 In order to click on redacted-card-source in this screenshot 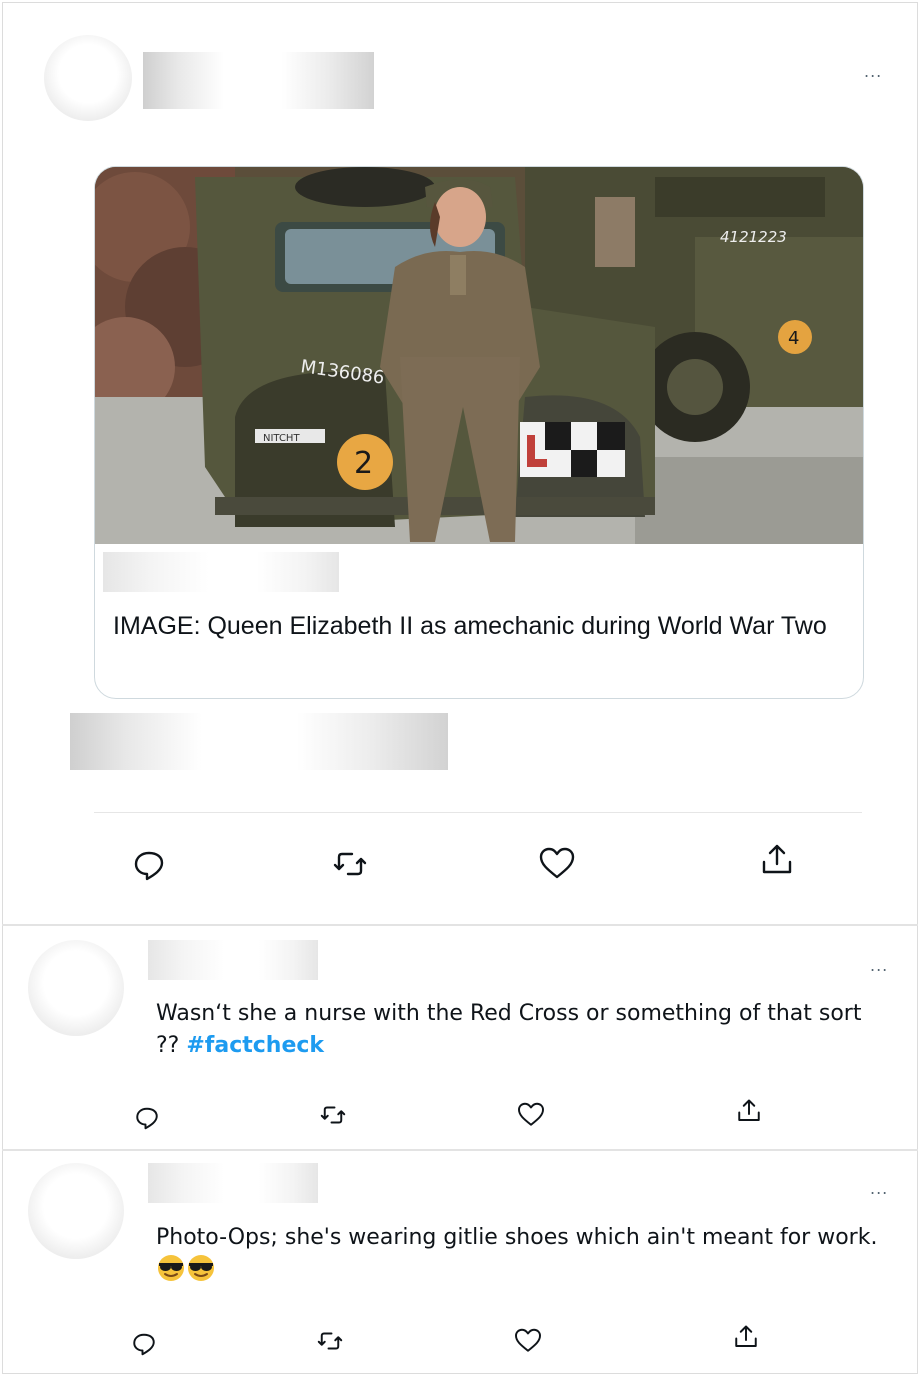, I will do `click(221, 572)`.